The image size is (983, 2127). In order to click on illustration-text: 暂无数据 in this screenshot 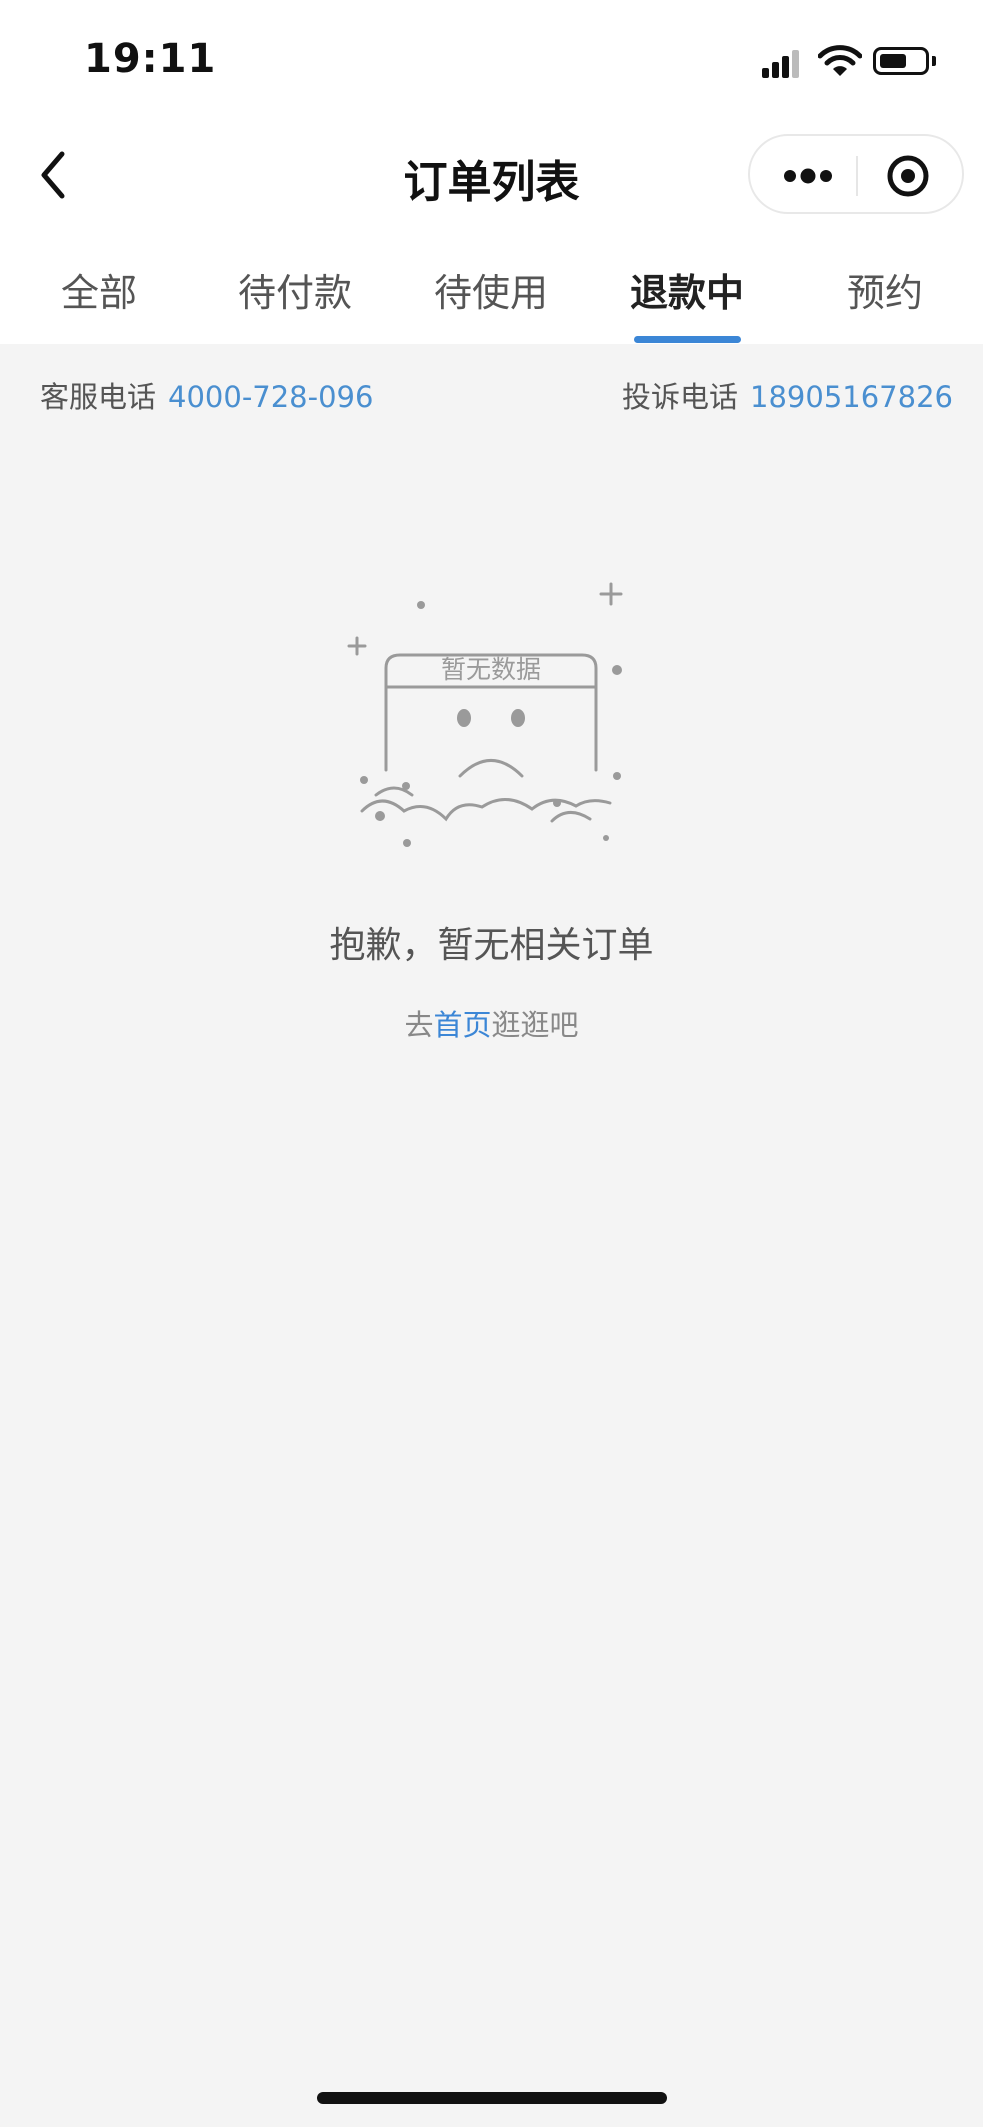, I will do `click(491, 669)`.